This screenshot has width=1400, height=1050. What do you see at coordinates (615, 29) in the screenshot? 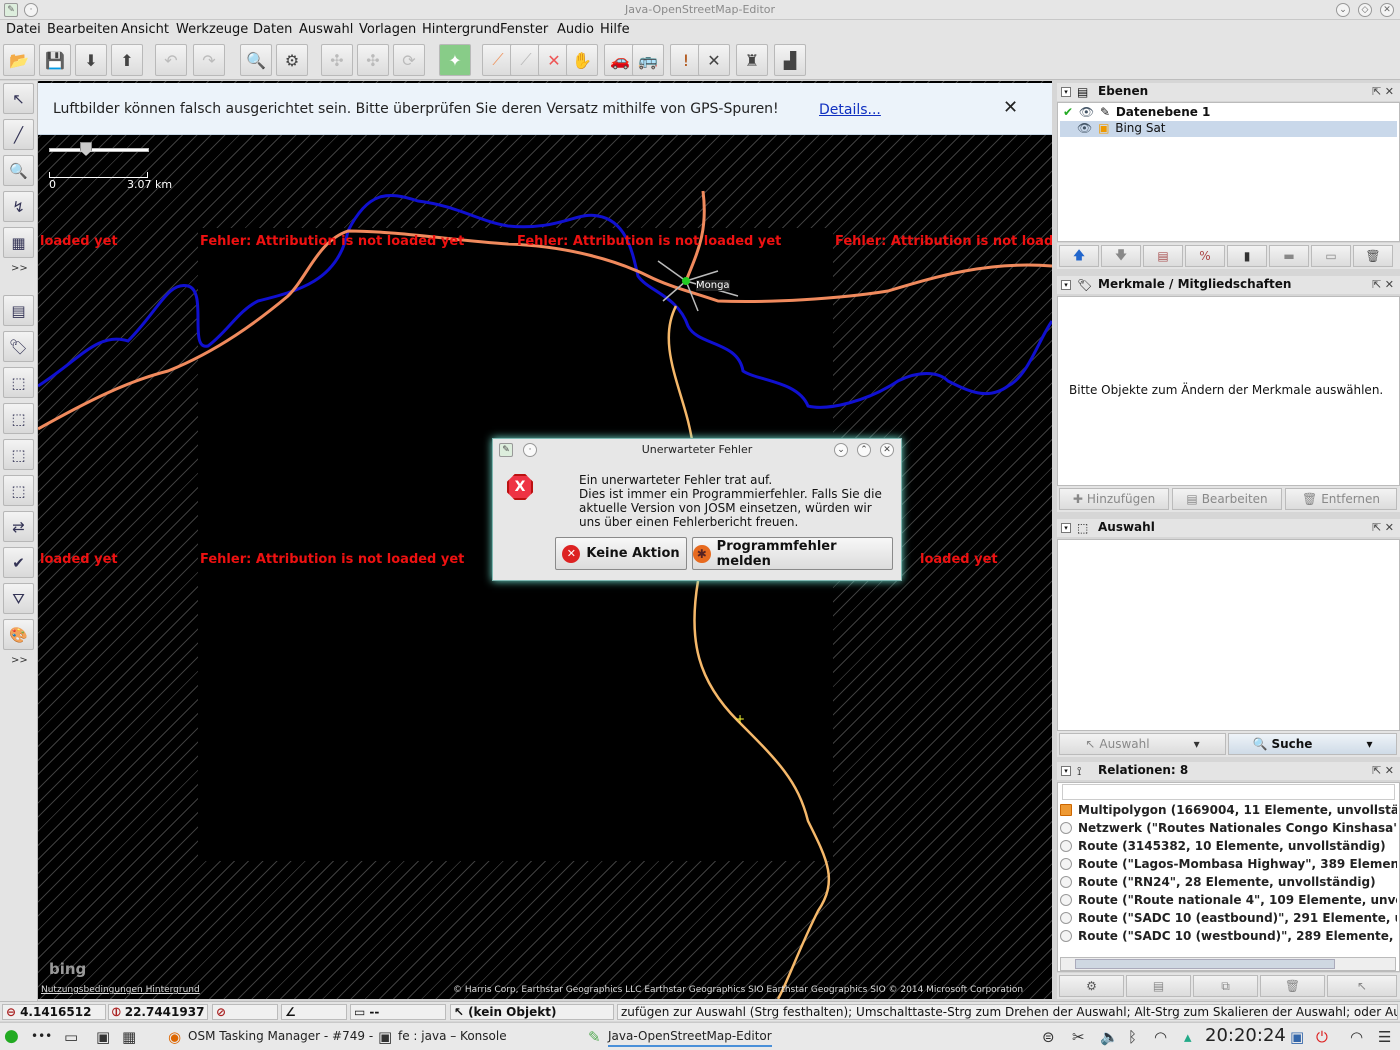
I see `menu-hilfe: Hilfe` at bounding box center [615, 29].